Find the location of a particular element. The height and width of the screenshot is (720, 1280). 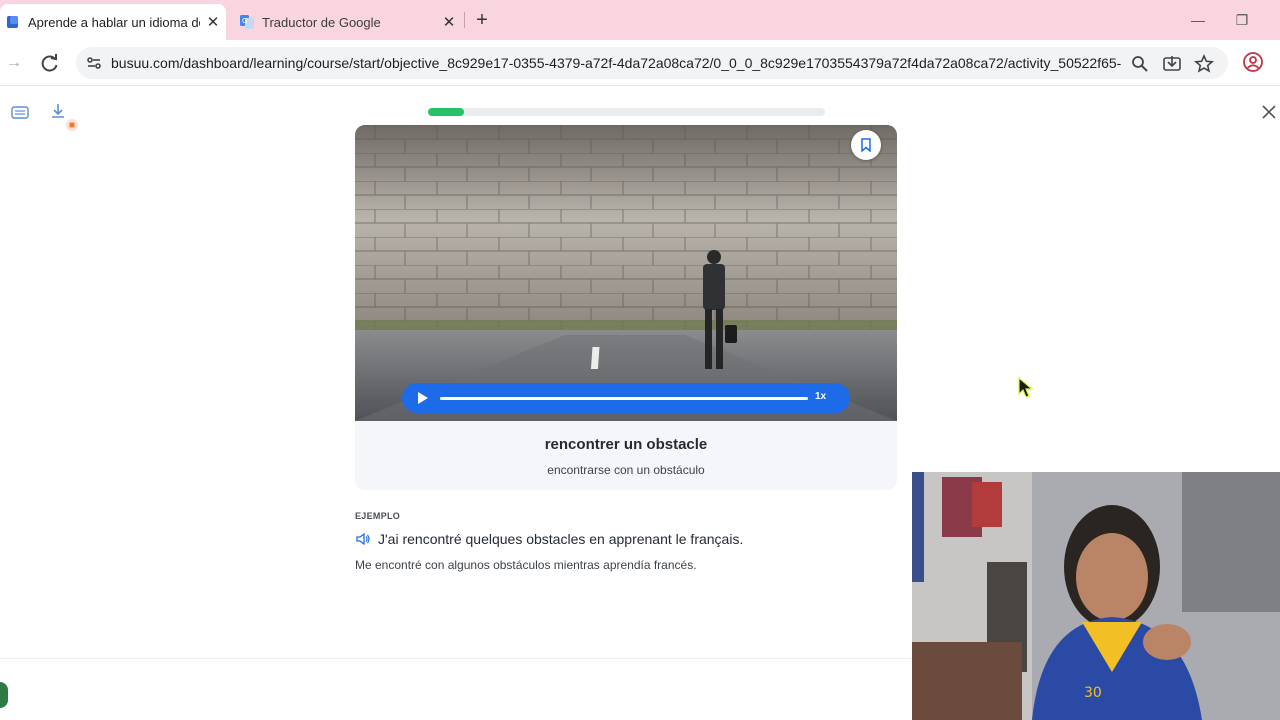

svg-text: G is located at coordinates (244, 21).